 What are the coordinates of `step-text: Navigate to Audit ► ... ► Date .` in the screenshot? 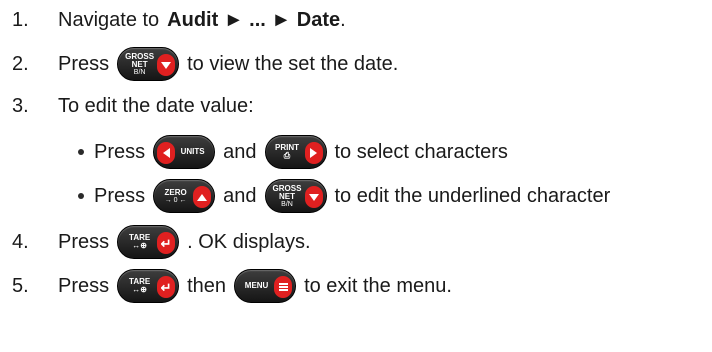 It's located at (202, 20).